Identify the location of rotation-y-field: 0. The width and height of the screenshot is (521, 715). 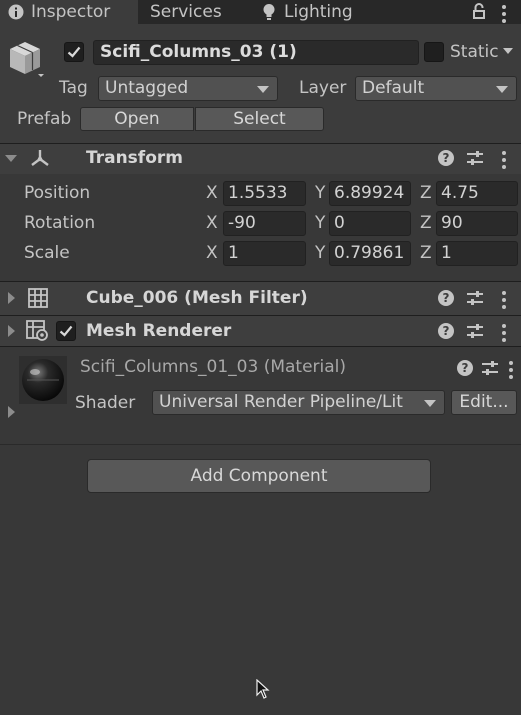
(370, 223).